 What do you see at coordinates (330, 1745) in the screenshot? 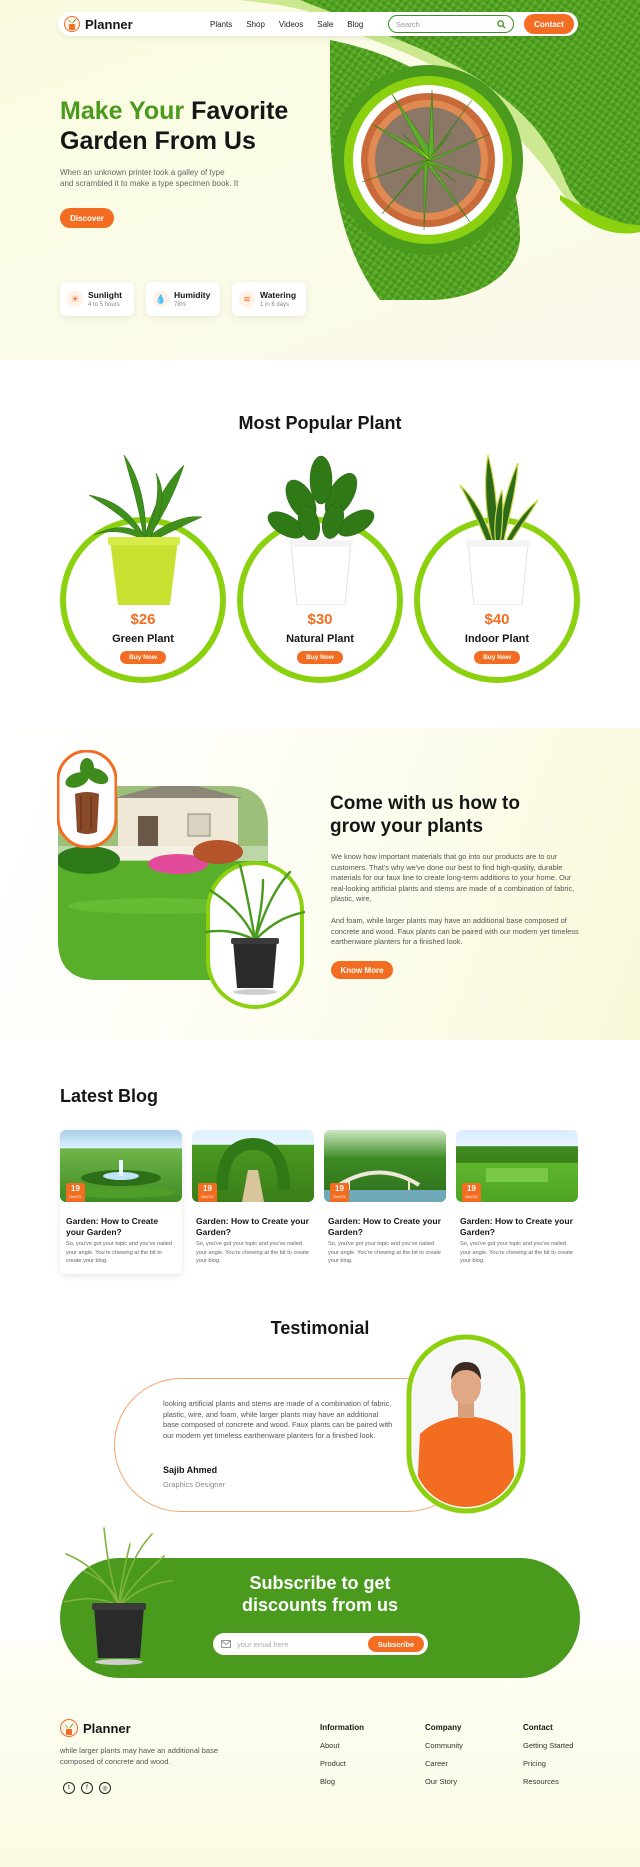
I see `footer-link-about: About` at bounding box center [330, 1745].